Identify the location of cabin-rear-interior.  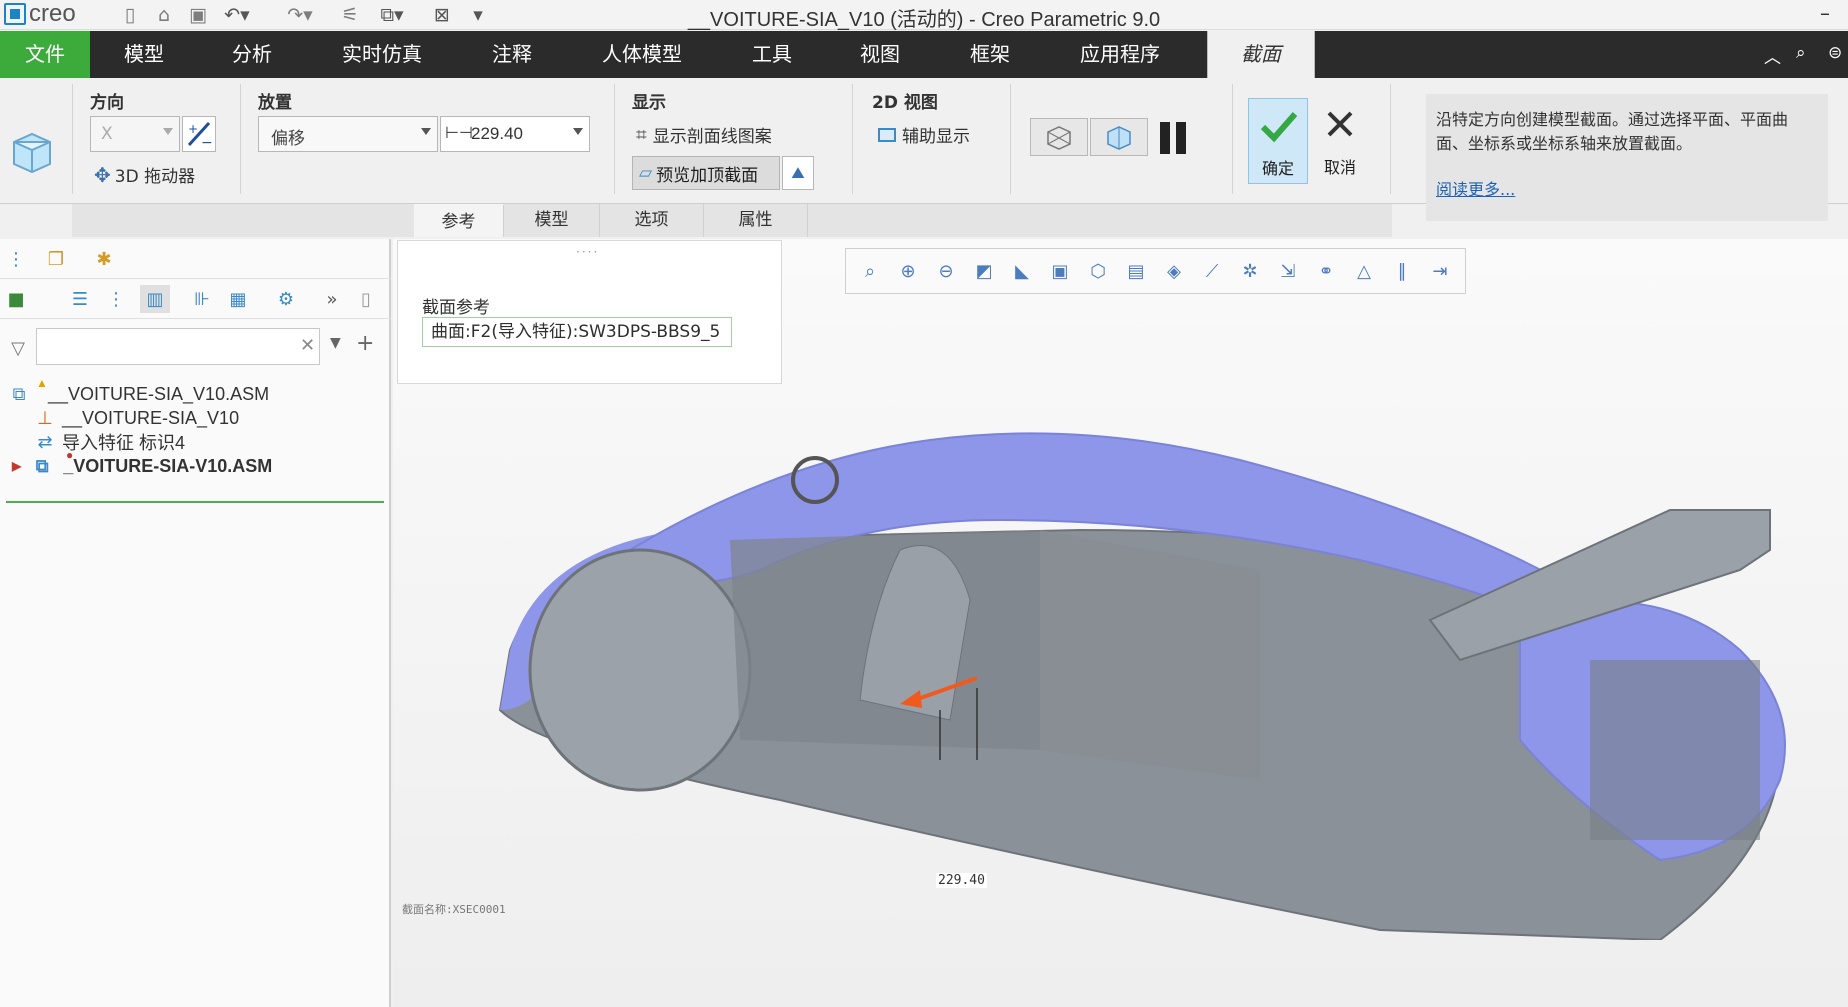
(1150, 655).